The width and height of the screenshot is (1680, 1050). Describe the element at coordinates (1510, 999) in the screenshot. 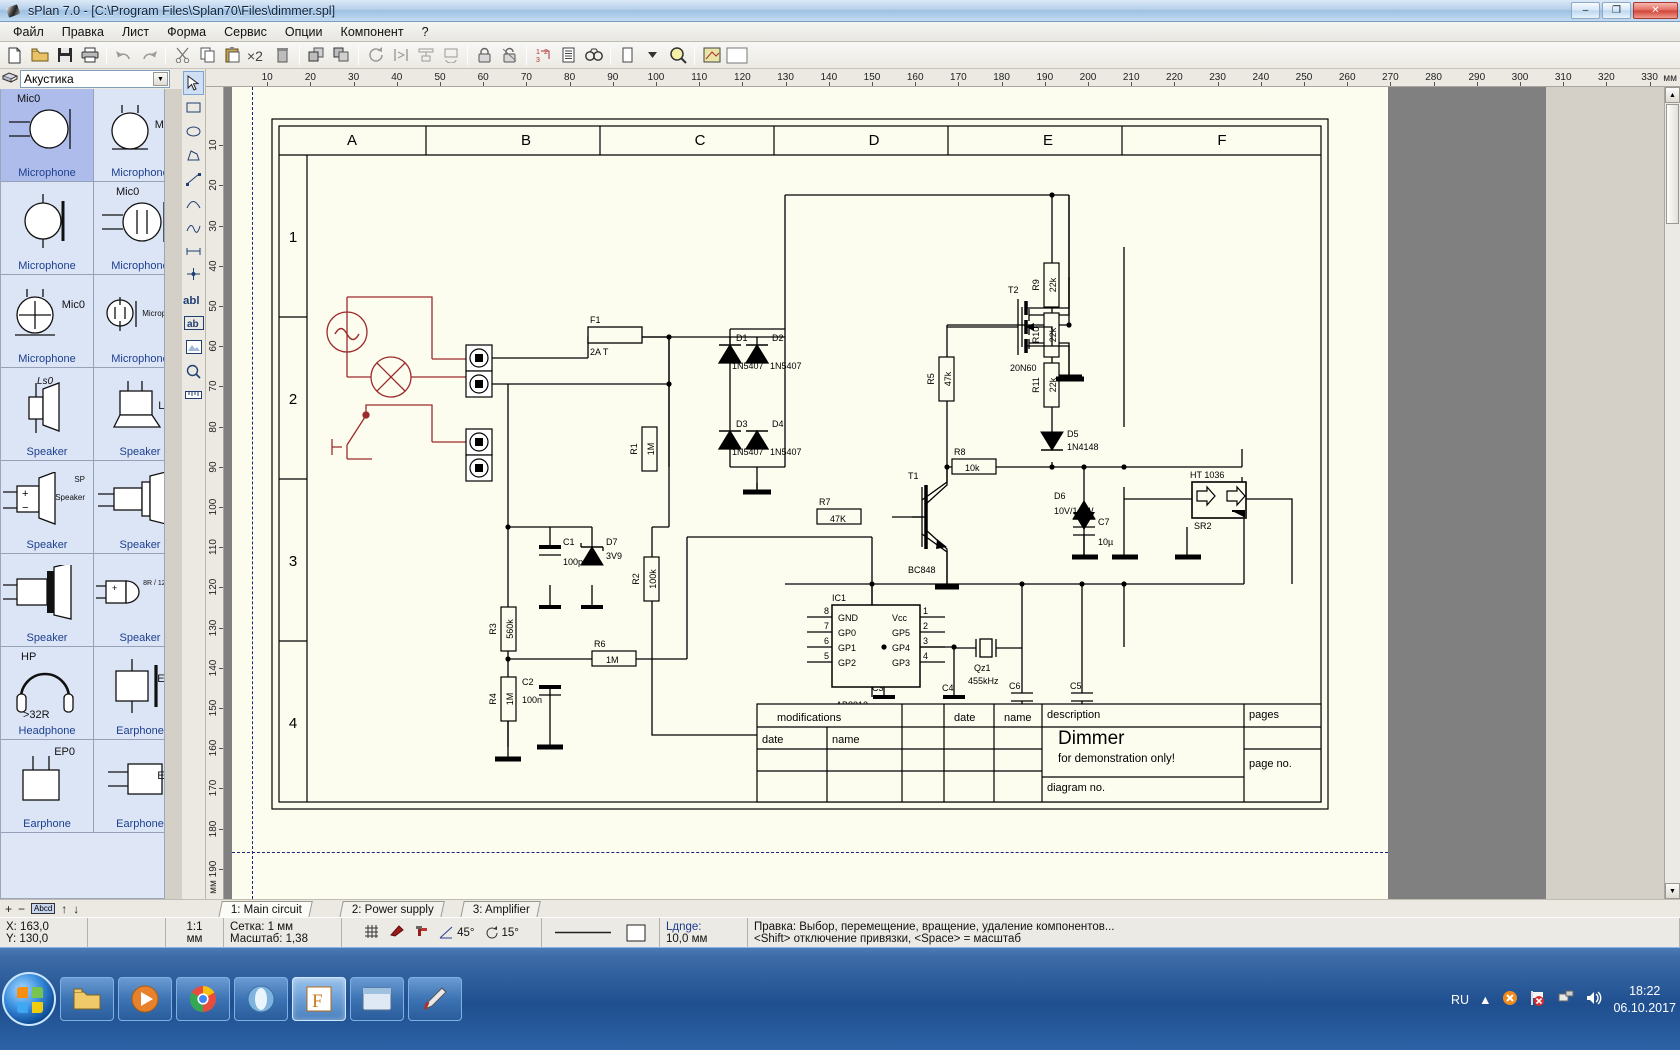

I see `antivirus-icon` at that location.